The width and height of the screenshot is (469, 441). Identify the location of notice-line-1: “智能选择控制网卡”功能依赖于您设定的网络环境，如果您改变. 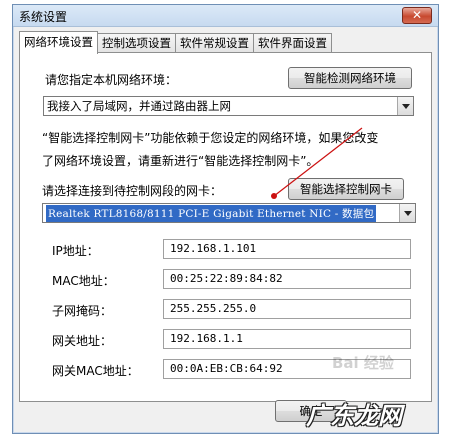
(210, 138).